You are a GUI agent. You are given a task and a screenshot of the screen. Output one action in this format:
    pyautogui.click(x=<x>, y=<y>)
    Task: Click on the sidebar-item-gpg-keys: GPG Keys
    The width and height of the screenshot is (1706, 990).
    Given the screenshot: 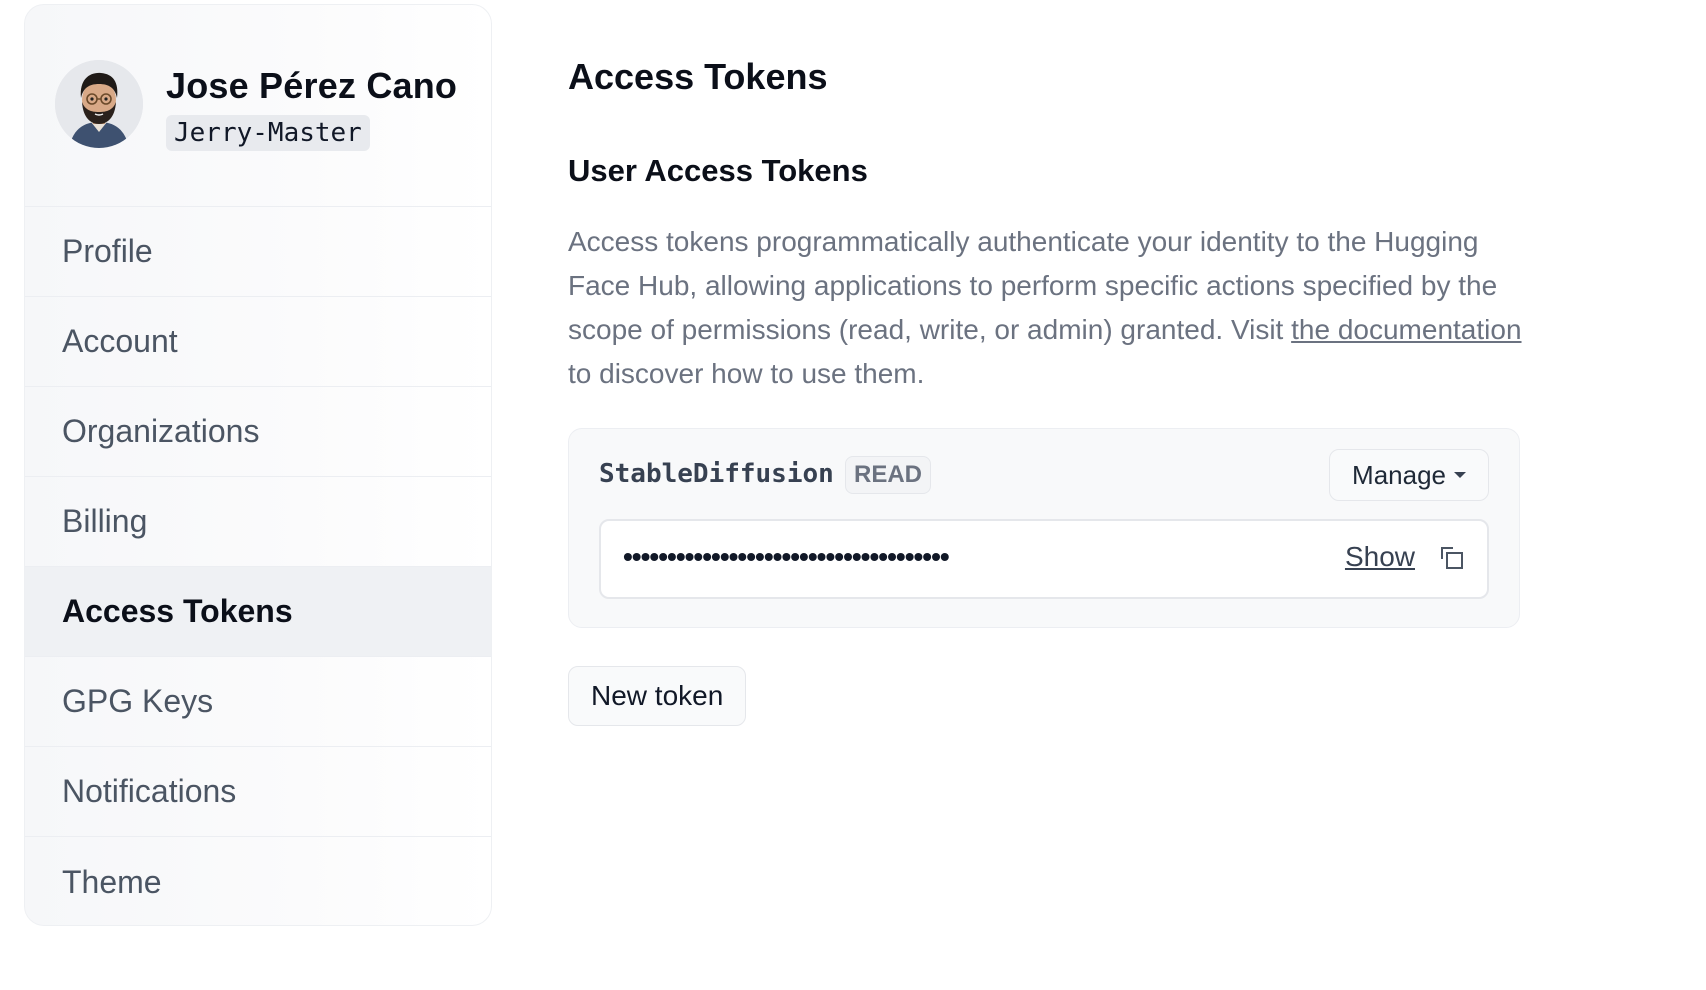 What is the action you would take?
    pyautogui.click(x=258, y=702)
    